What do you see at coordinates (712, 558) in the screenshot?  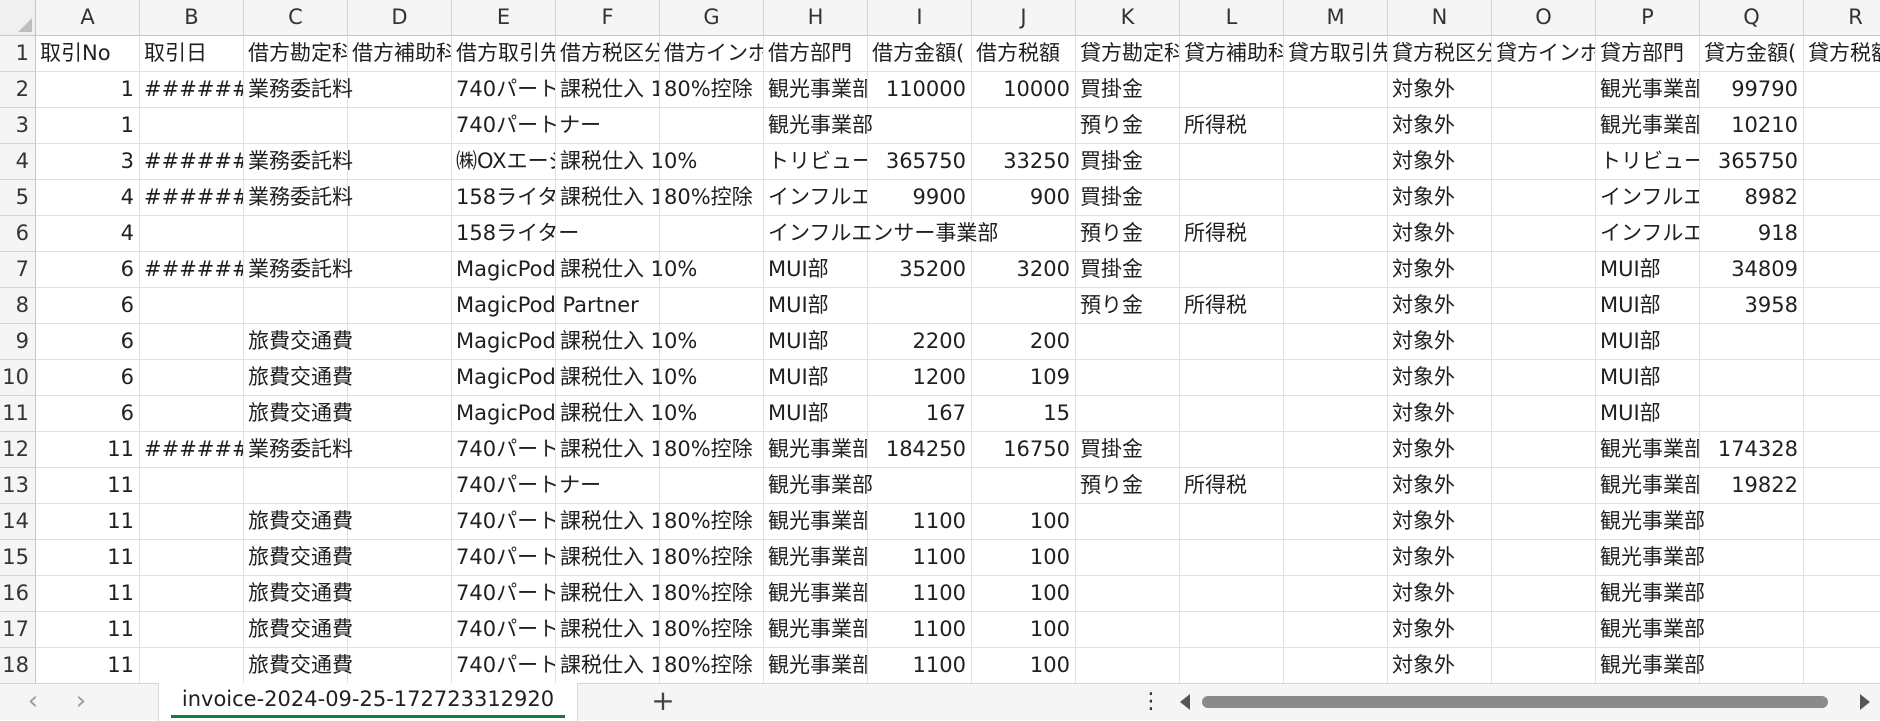 I see `cell-G15: 80%控除` at bounding box center [712, 558].